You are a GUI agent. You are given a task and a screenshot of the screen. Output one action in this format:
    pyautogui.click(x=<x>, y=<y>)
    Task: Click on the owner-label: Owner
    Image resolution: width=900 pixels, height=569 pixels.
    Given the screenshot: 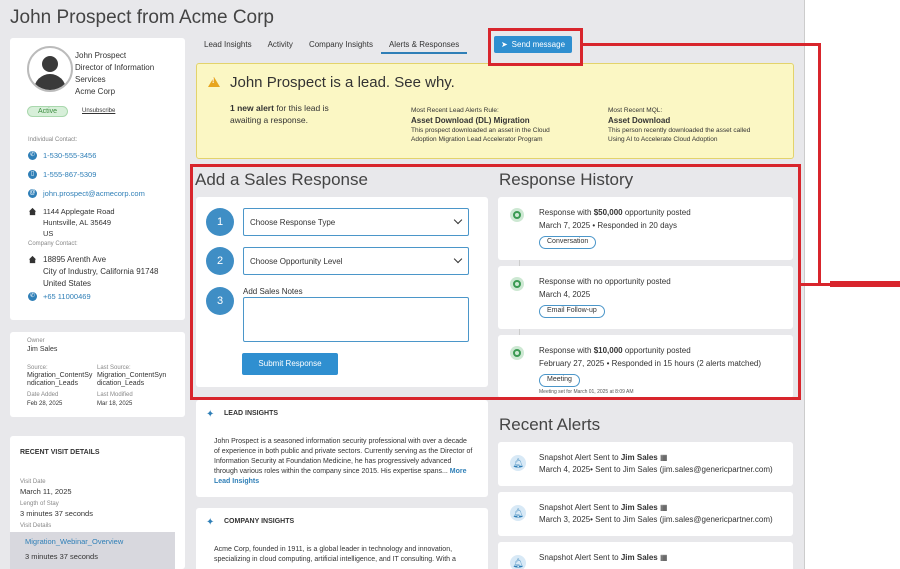 What is the action you would take?
    pyautogui.click(x=36, y=341)
    